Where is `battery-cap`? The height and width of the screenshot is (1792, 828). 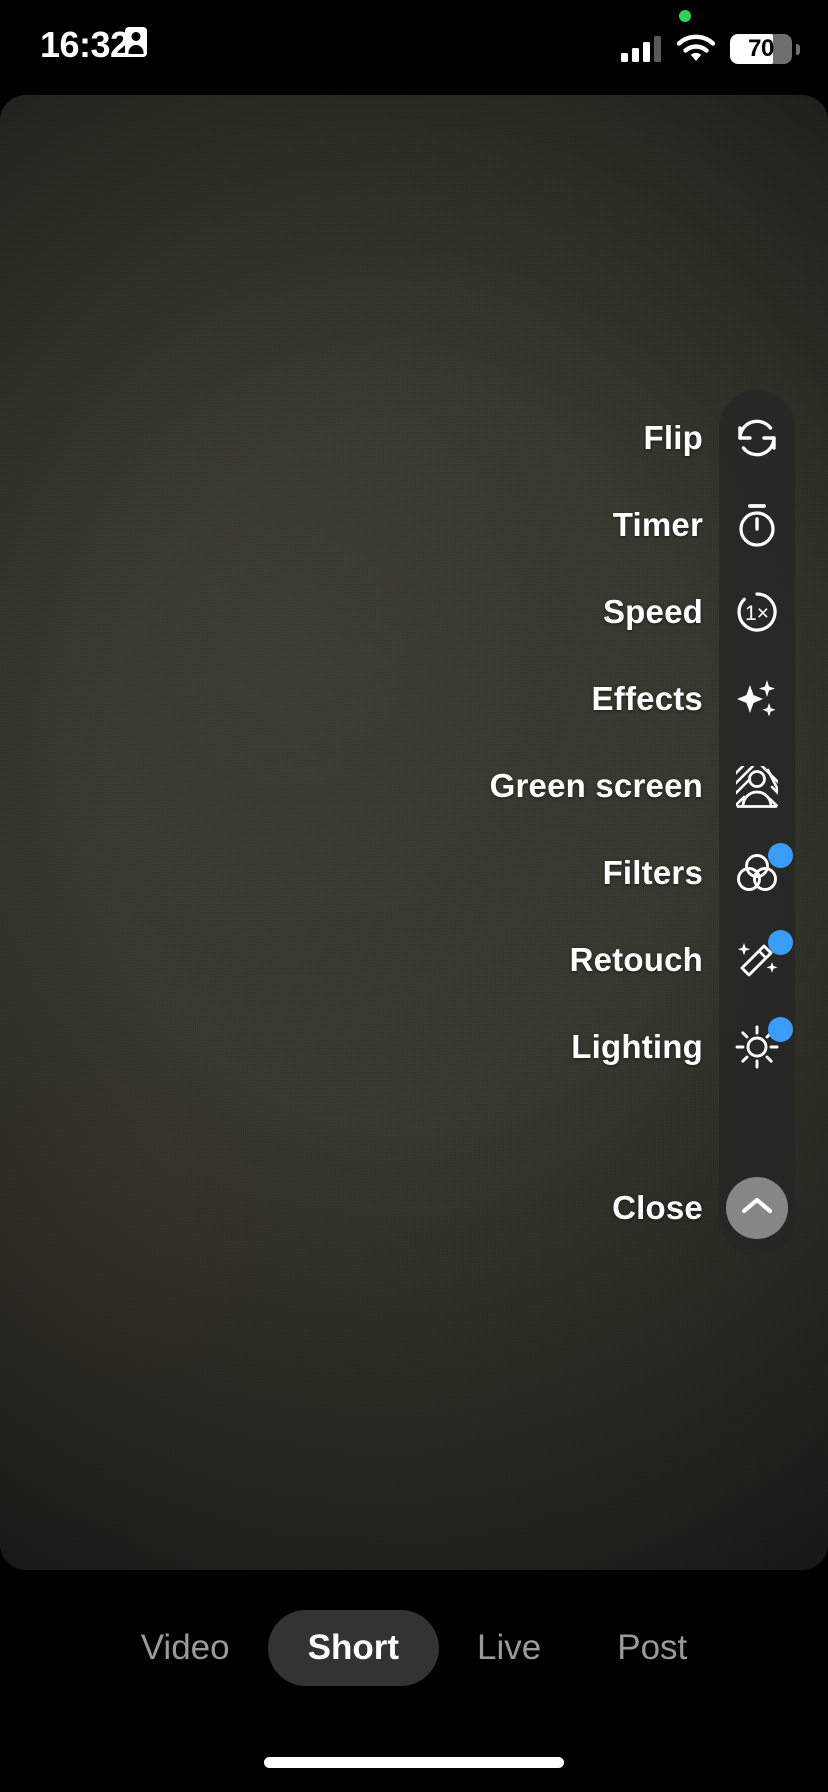
battery-cap is located at coordinates (798, 49).